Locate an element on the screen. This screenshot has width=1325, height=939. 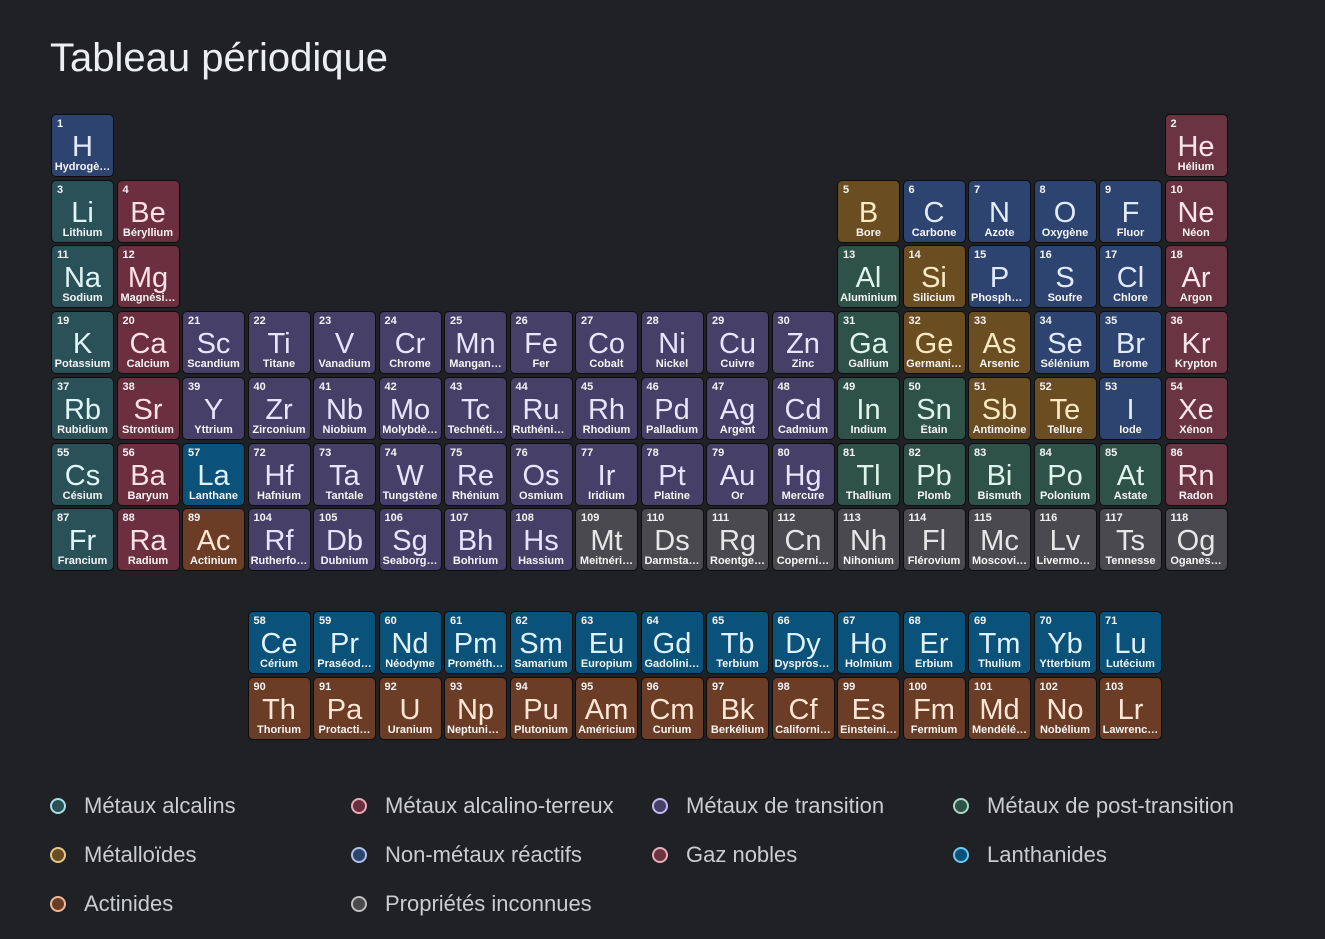
legend-item-transition: Métaux de transition is located at coordinates (768, 806).